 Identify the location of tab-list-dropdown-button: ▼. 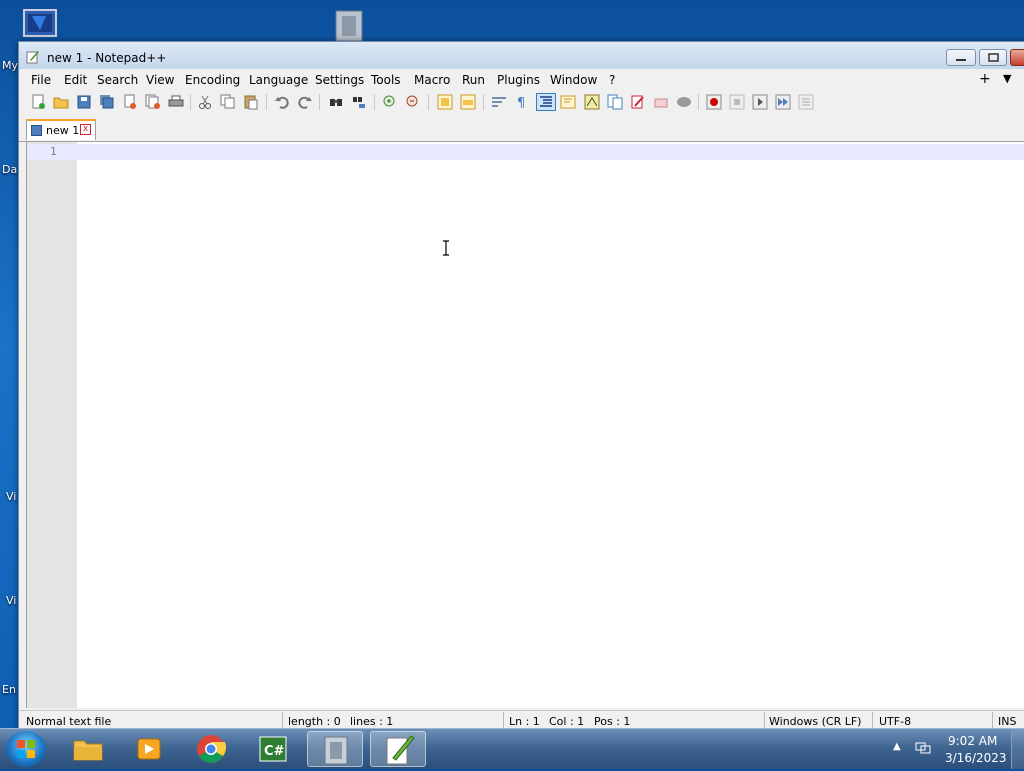
(1007, 78).